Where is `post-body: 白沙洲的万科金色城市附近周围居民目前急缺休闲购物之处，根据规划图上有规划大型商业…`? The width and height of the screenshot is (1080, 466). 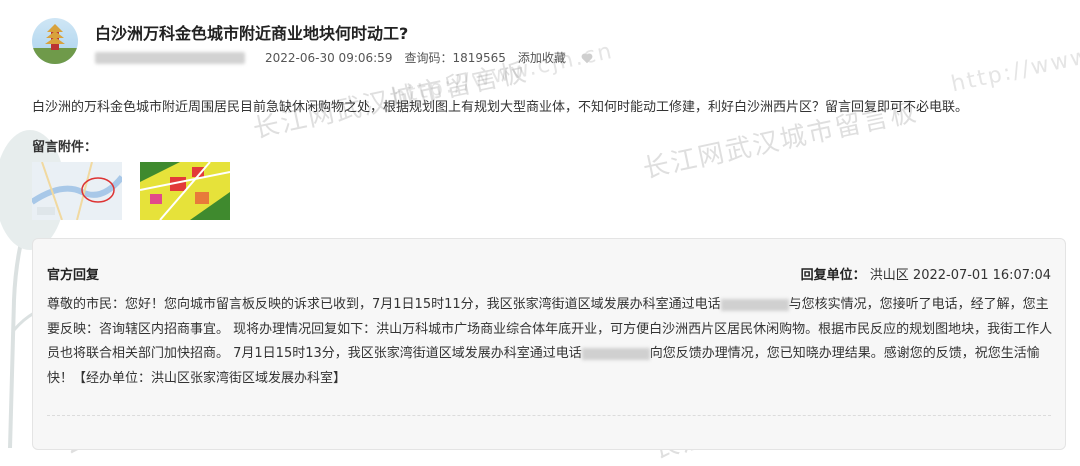 post-body: 白沙洲的万科金色城市附近周围居民目前急缺休闲购物之处，根据规划图上有规划大型商业… is located at coordinates (500, 107).